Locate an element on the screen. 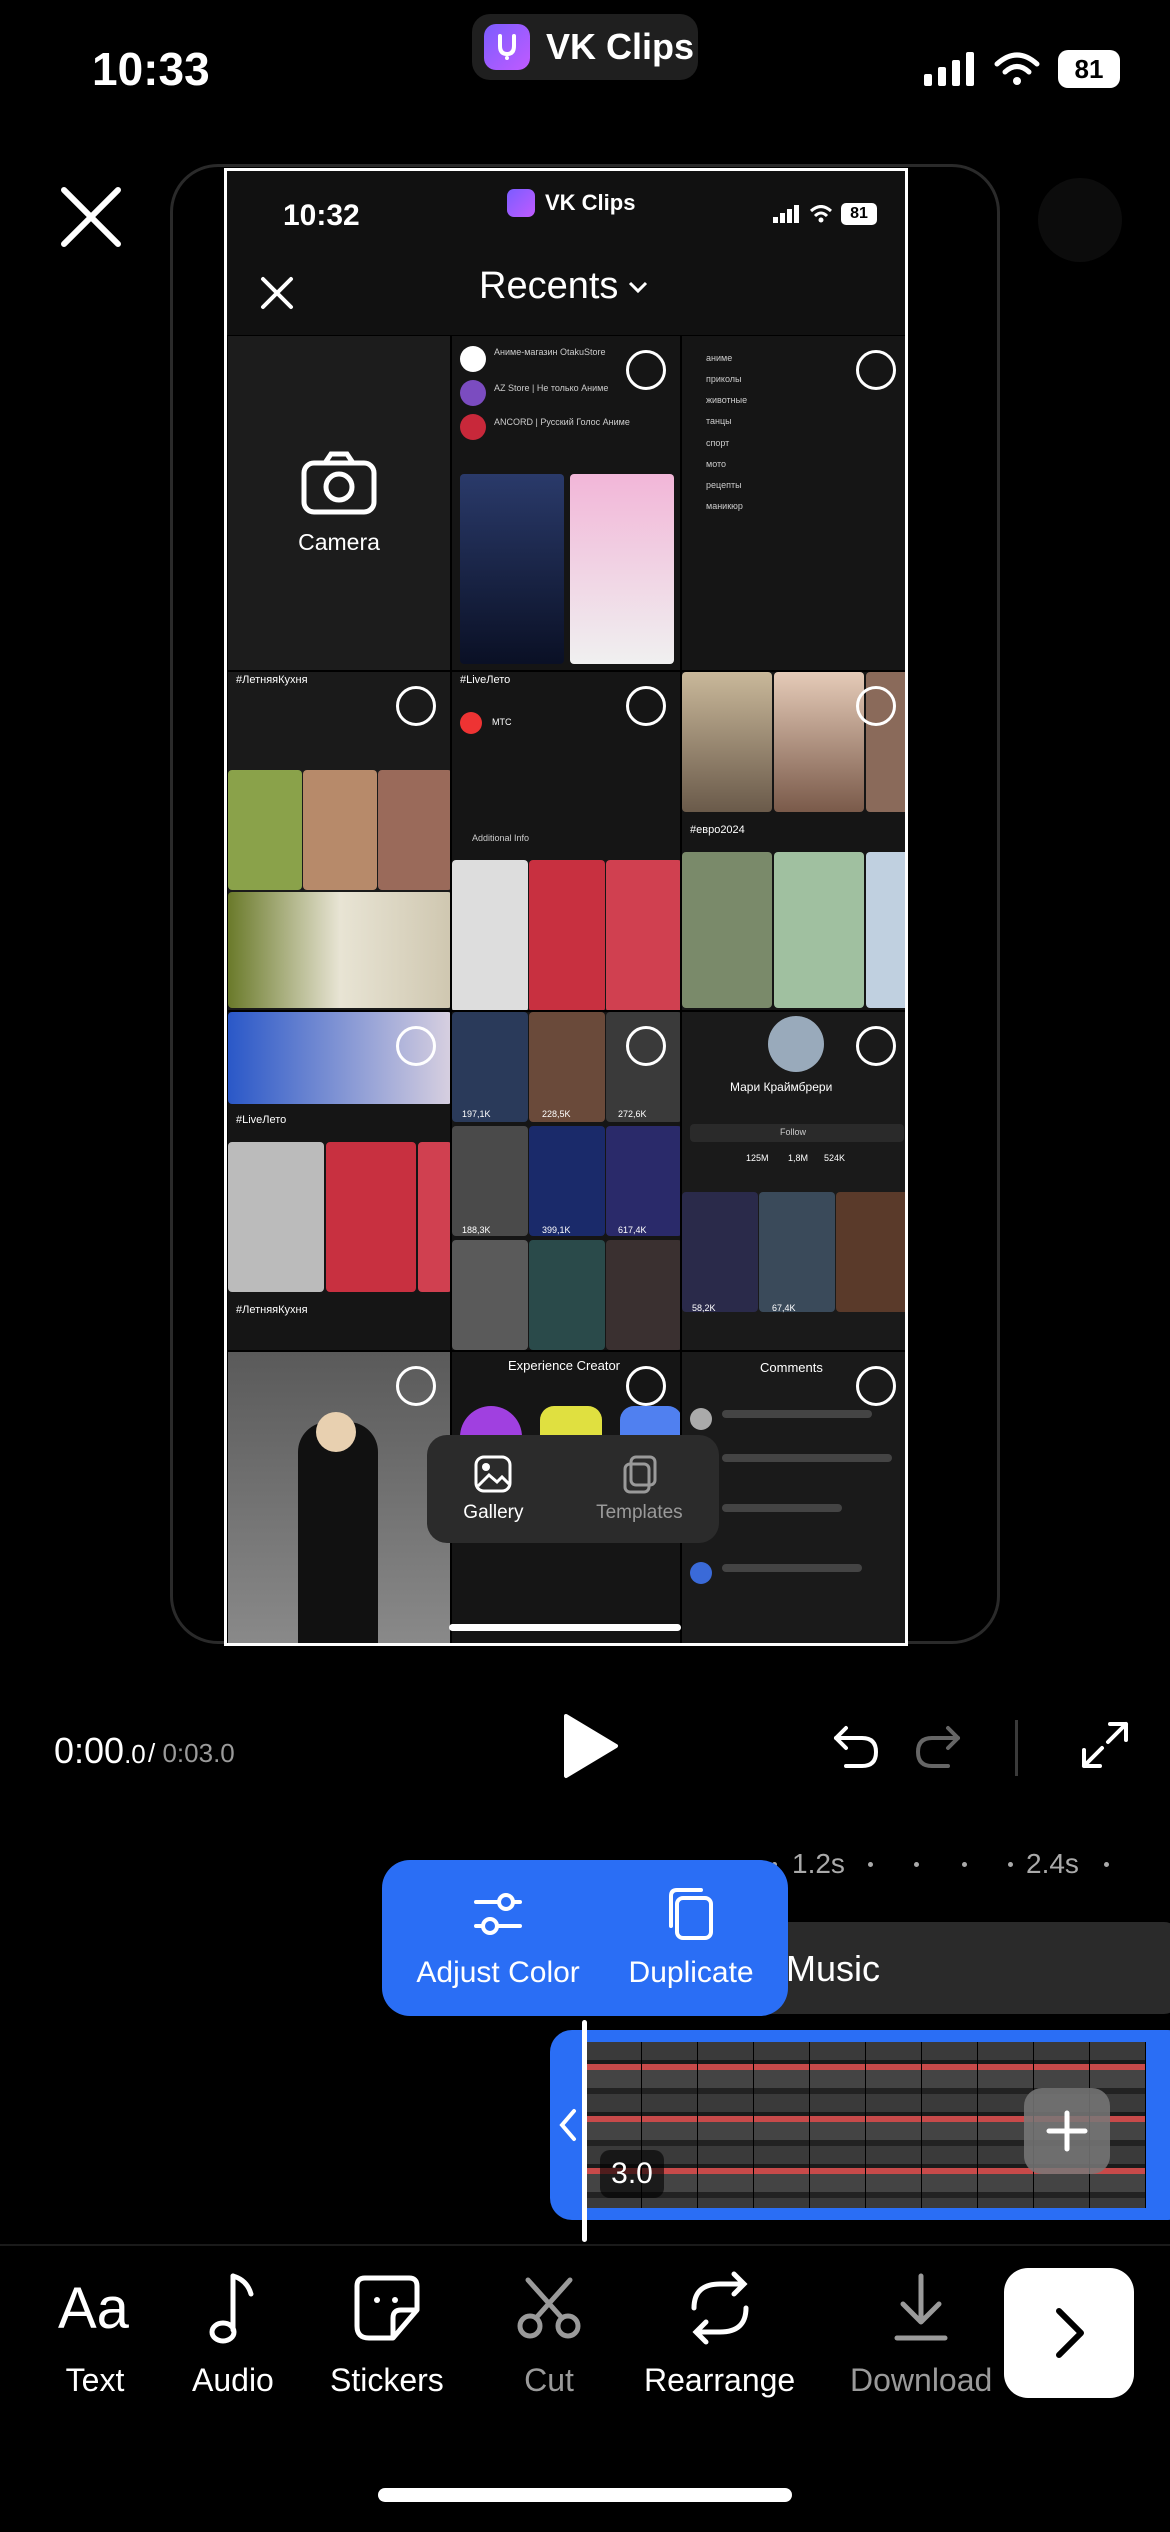  undo-button is located at coordinates (856, 1746).